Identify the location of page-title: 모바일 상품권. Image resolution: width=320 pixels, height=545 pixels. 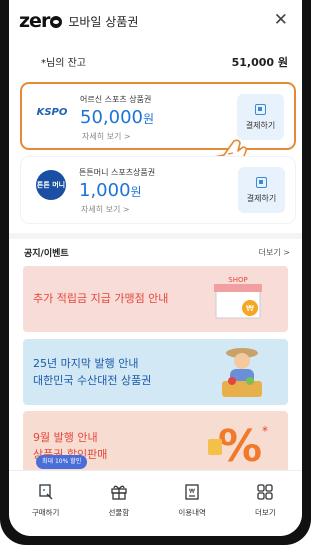
(103, 21).